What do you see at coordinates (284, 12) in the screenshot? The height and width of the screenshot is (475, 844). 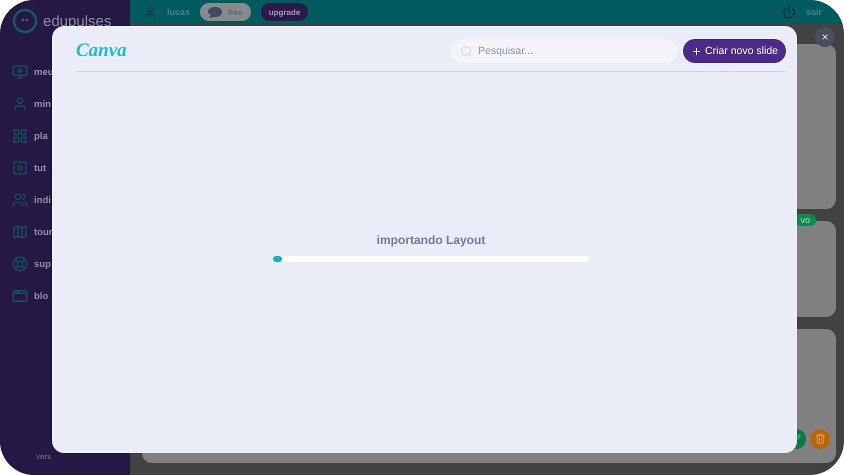 I see `upgrade-button: upgrade` at bounding box center [284, 12].